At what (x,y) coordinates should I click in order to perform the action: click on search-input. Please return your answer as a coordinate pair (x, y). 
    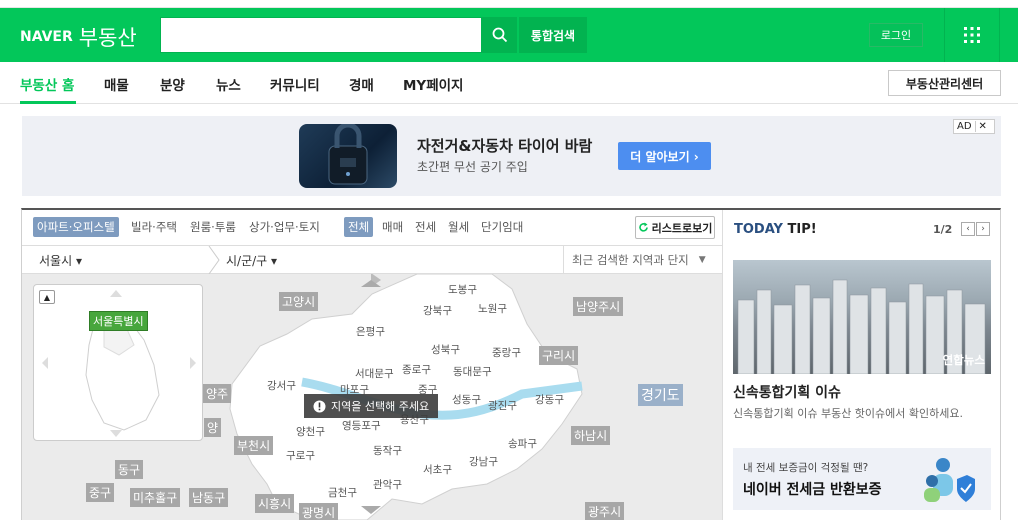
    Looking at the image, I should click on (321, 35).